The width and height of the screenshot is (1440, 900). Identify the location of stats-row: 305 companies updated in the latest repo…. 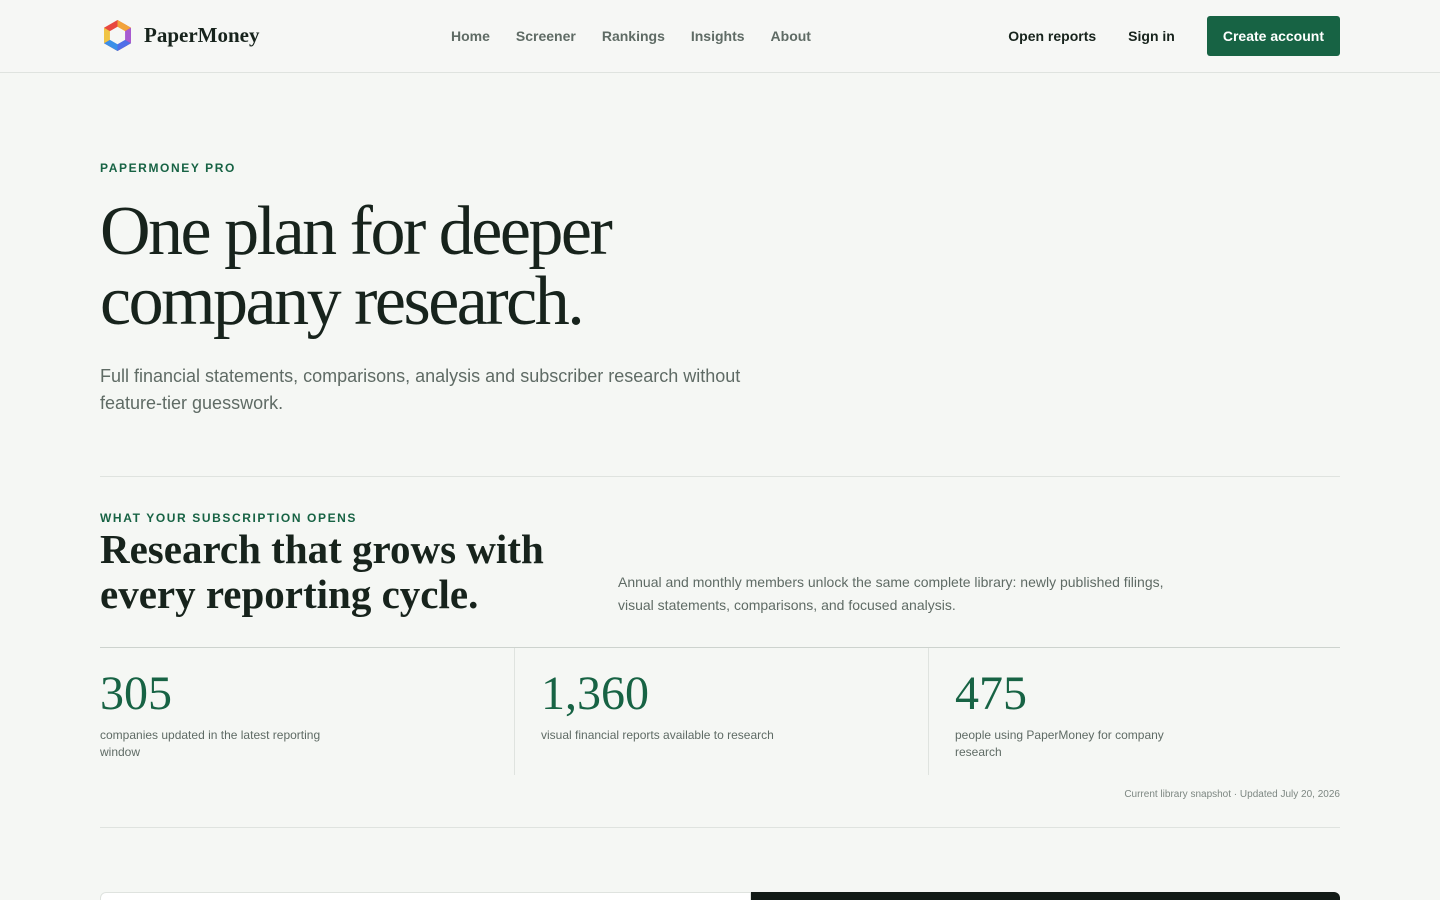
(720, 711).